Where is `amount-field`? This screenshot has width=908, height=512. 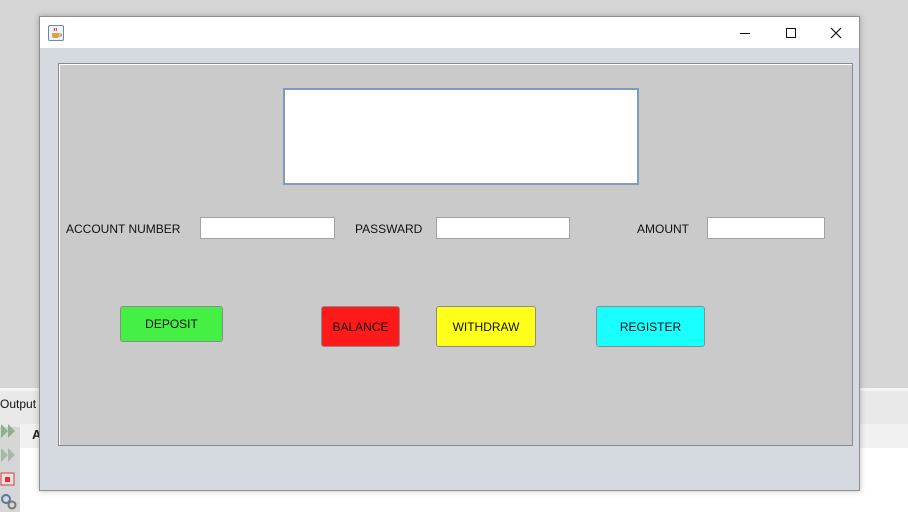 amount-field is located at coordinates (766, 228).